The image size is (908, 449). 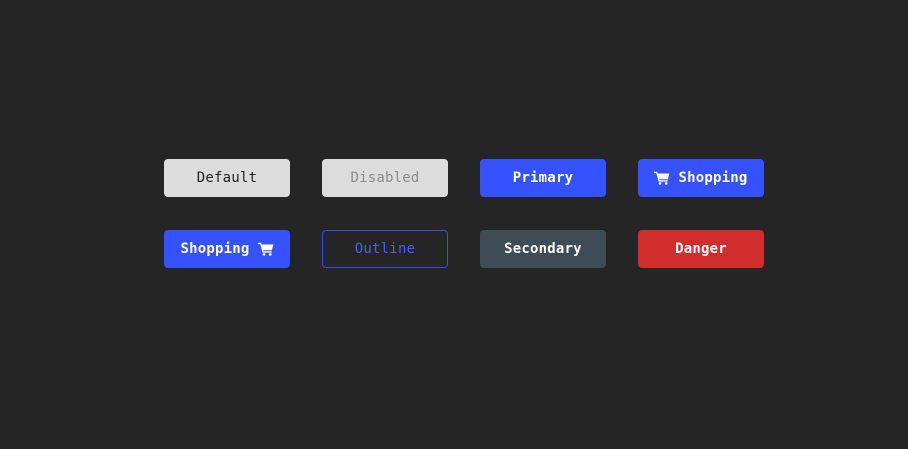 I want to click on disabled-button: Disabled, so click(x=385, y=178).